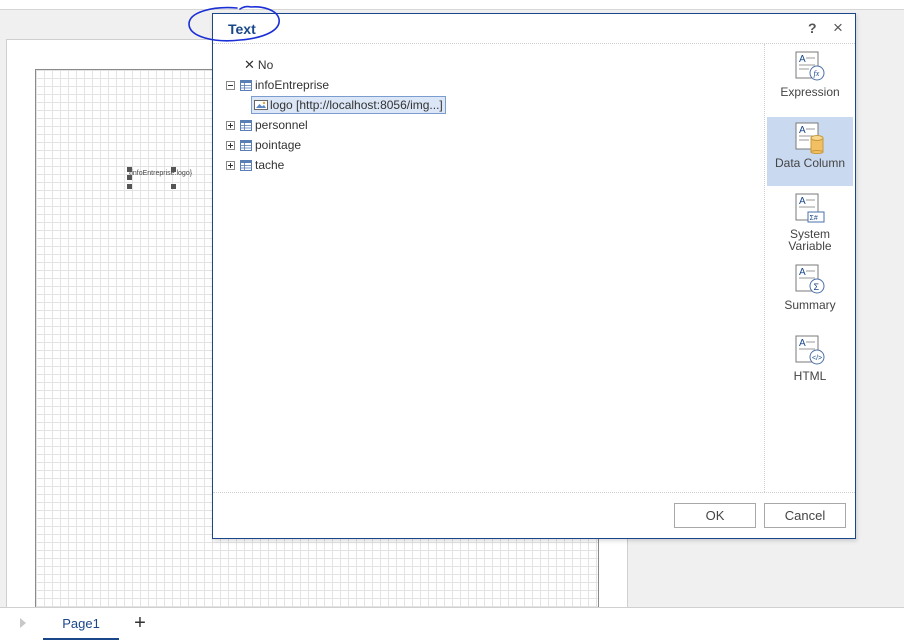  What do you see at coordinates (805, 515) in the screenshot?
I see `cancel-button: Cancel` at bounding box center [805, 515].